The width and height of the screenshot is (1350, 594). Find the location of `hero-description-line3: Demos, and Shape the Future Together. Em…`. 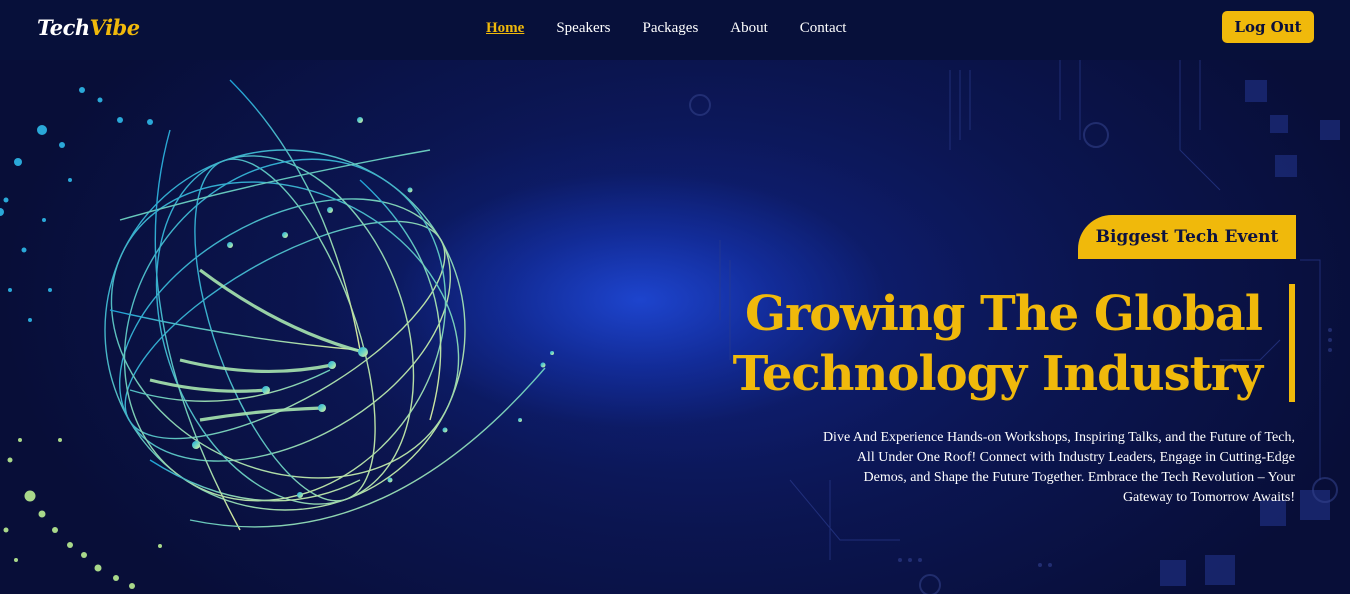

hero-description-line3: Demos, and Shape the Future Together. Em… is located at coordinates (1079, 477).